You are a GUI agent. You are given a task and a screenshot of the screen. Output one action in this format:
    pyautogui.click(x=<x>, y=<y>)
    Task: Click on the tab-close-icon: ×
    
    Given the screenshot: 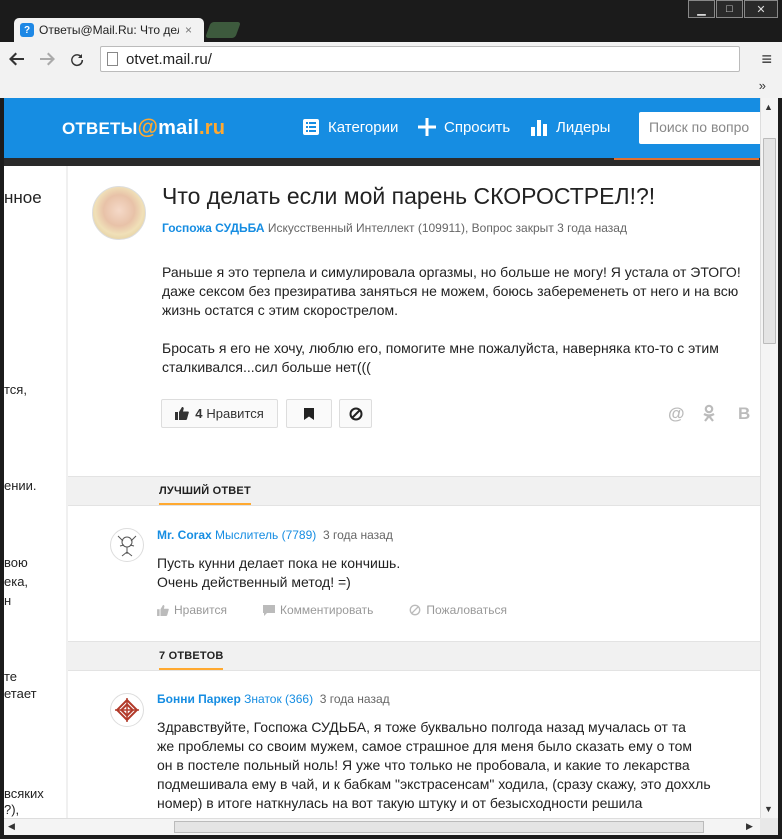 What is the action you would take?
    pyautogui.click(x=188, y=30)
    